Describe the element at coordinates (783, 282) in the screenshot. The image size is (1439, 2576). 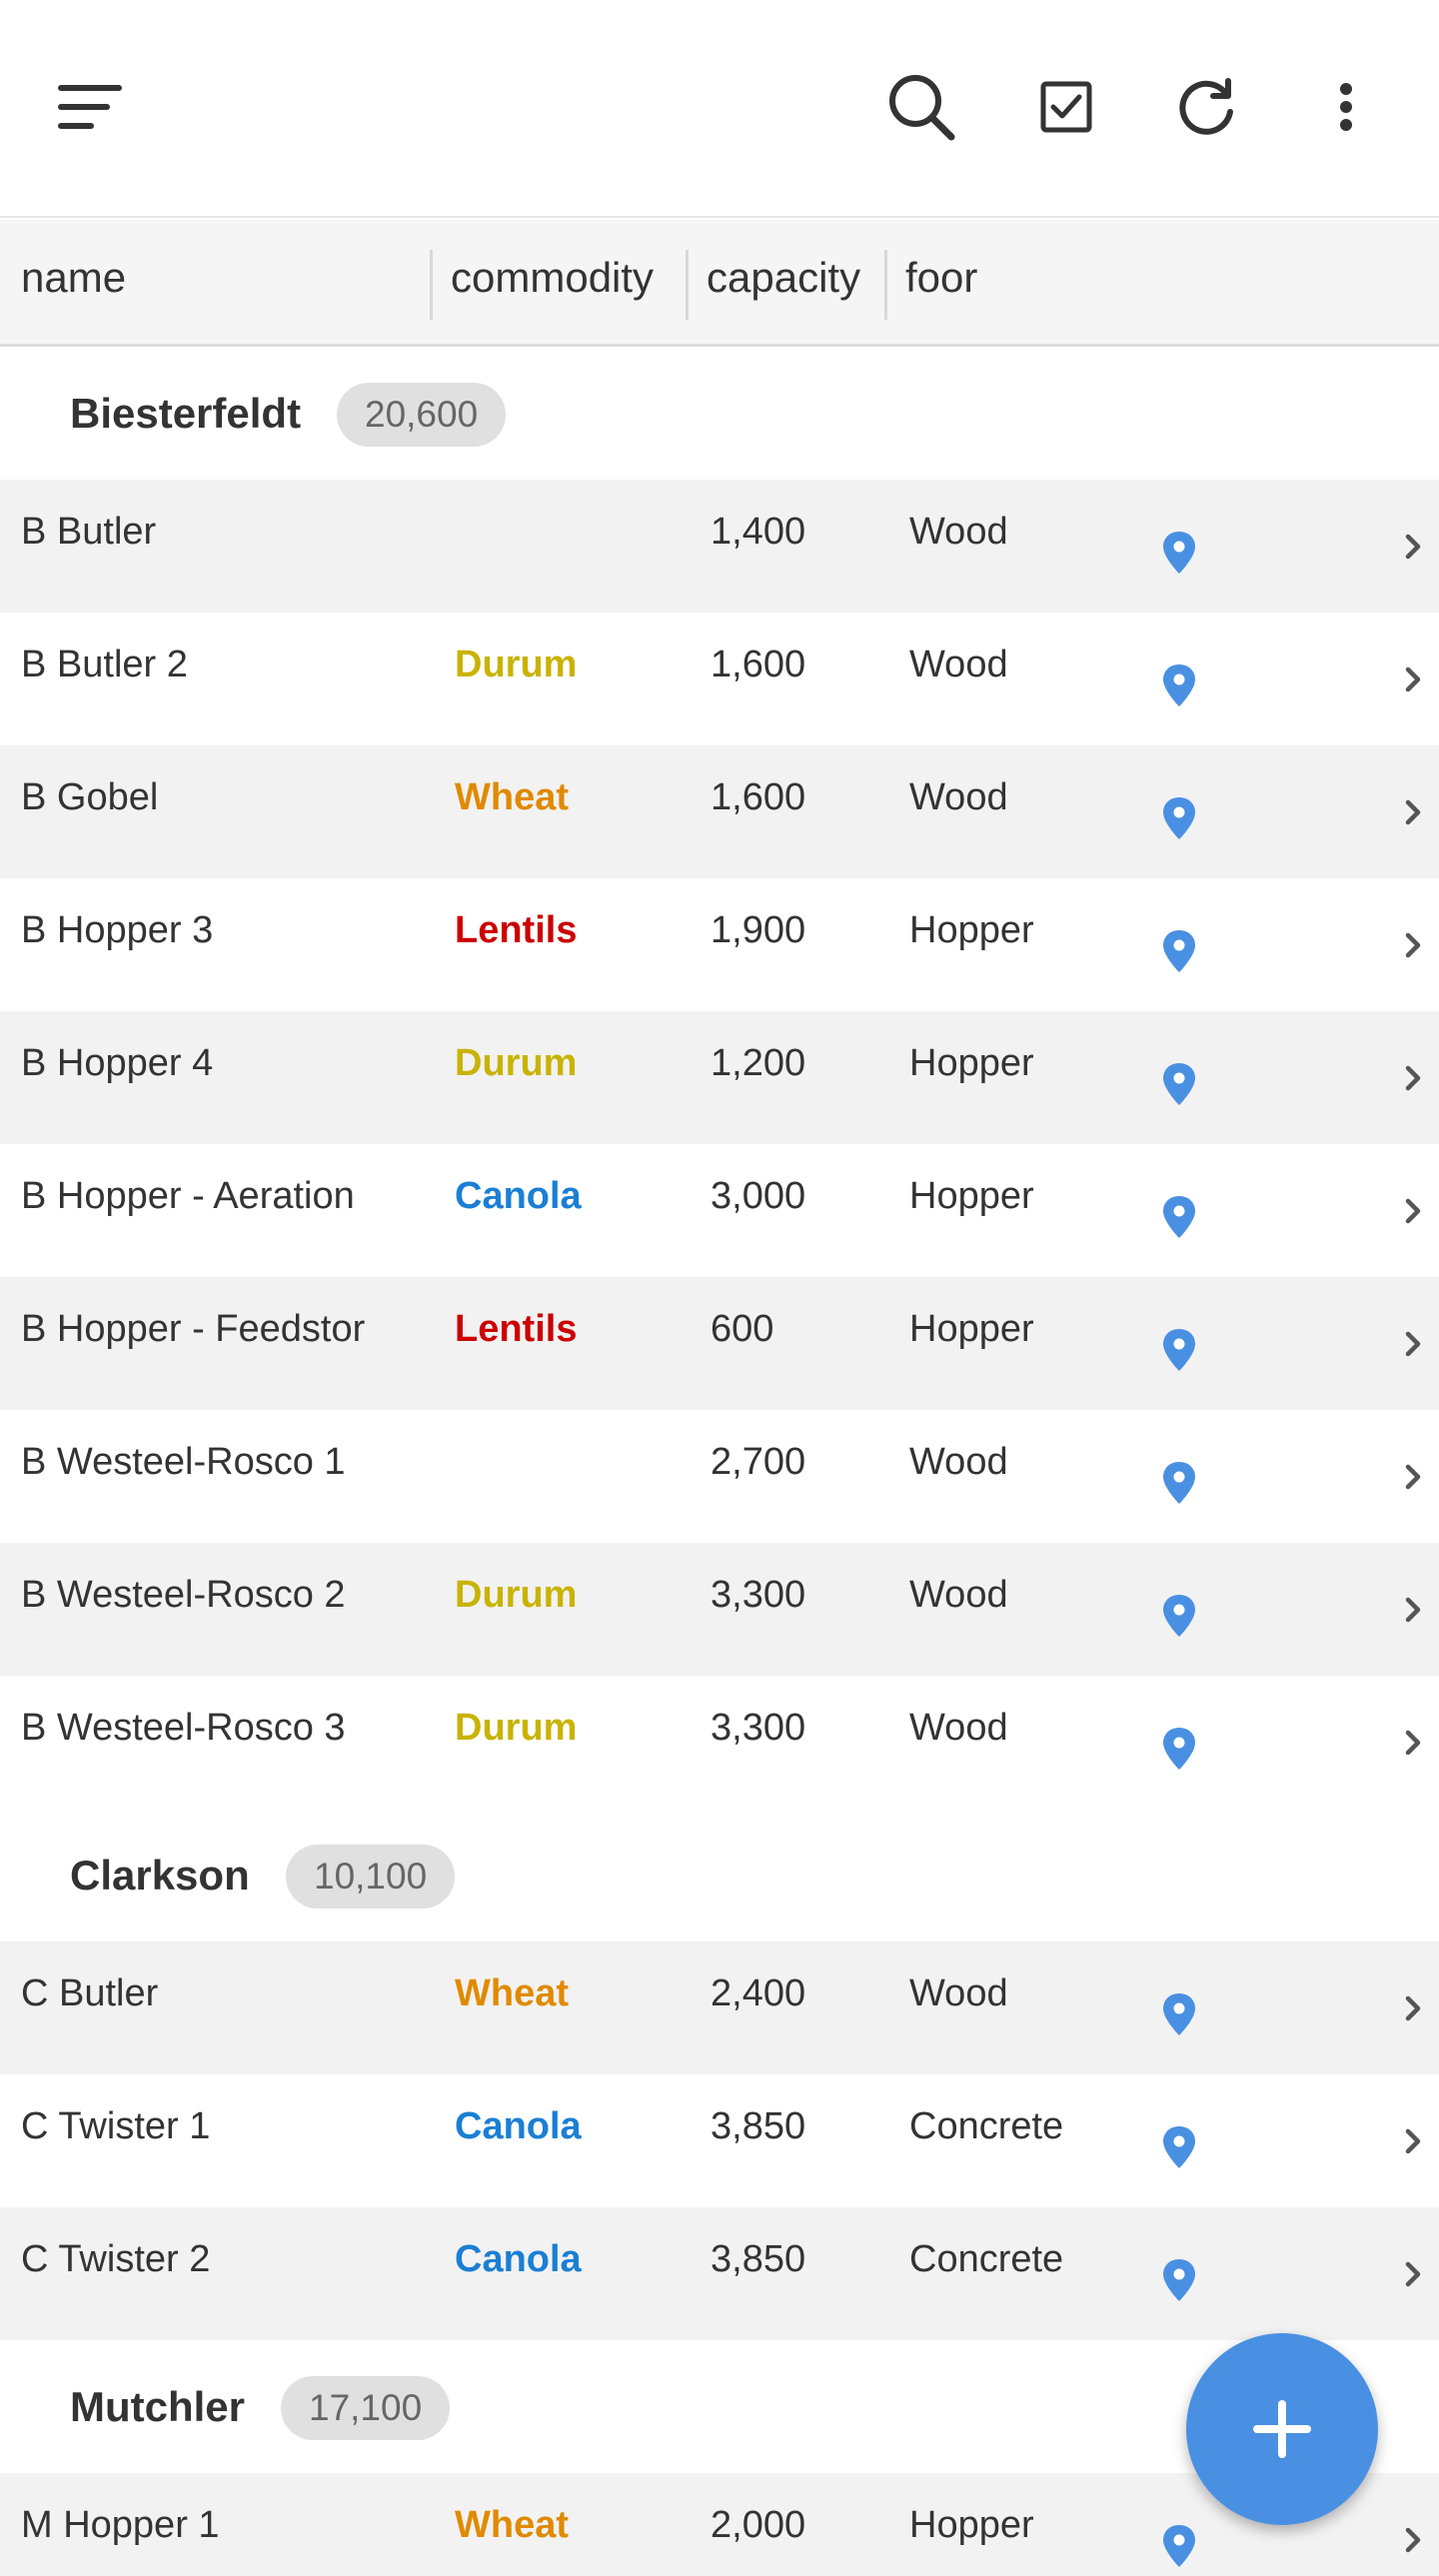
I see `column-header-capacity: capacity` at that location.